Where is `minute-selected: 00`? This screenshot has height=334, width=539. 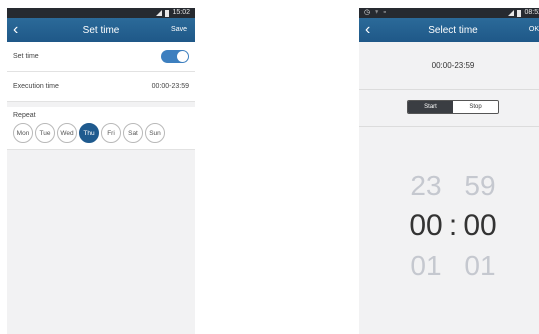 minute-selected: 00 is located at coordinates (480, 226).